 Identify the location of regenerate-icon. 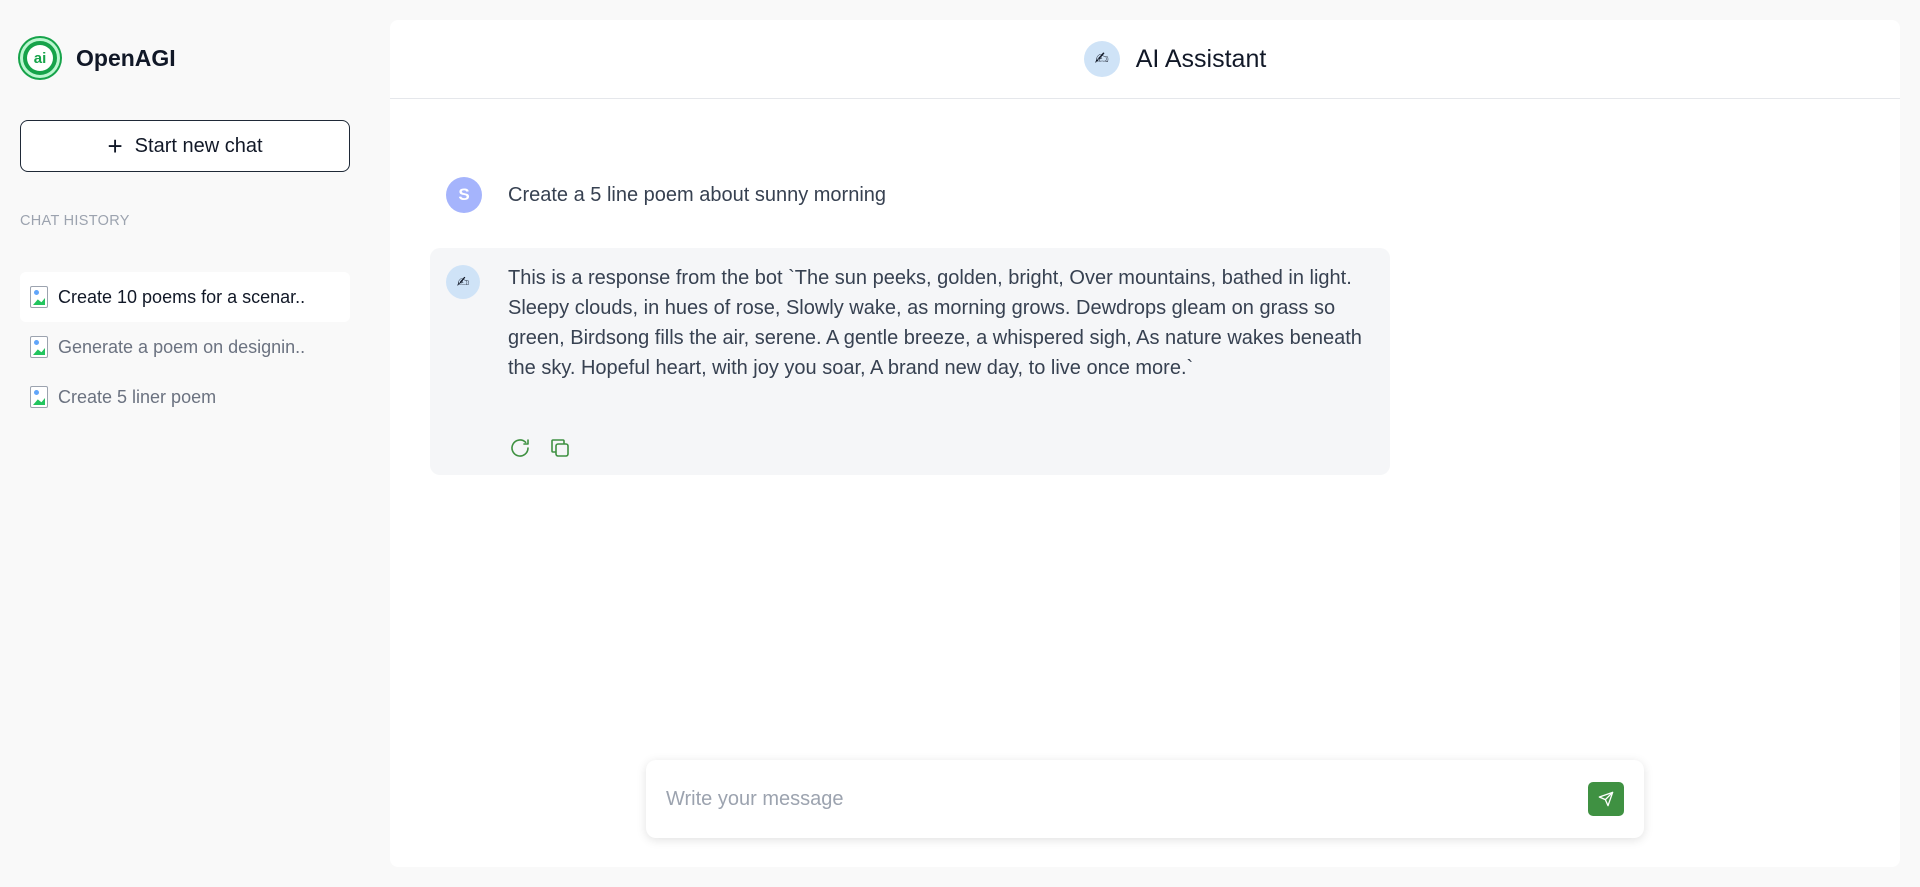
(520, 448).